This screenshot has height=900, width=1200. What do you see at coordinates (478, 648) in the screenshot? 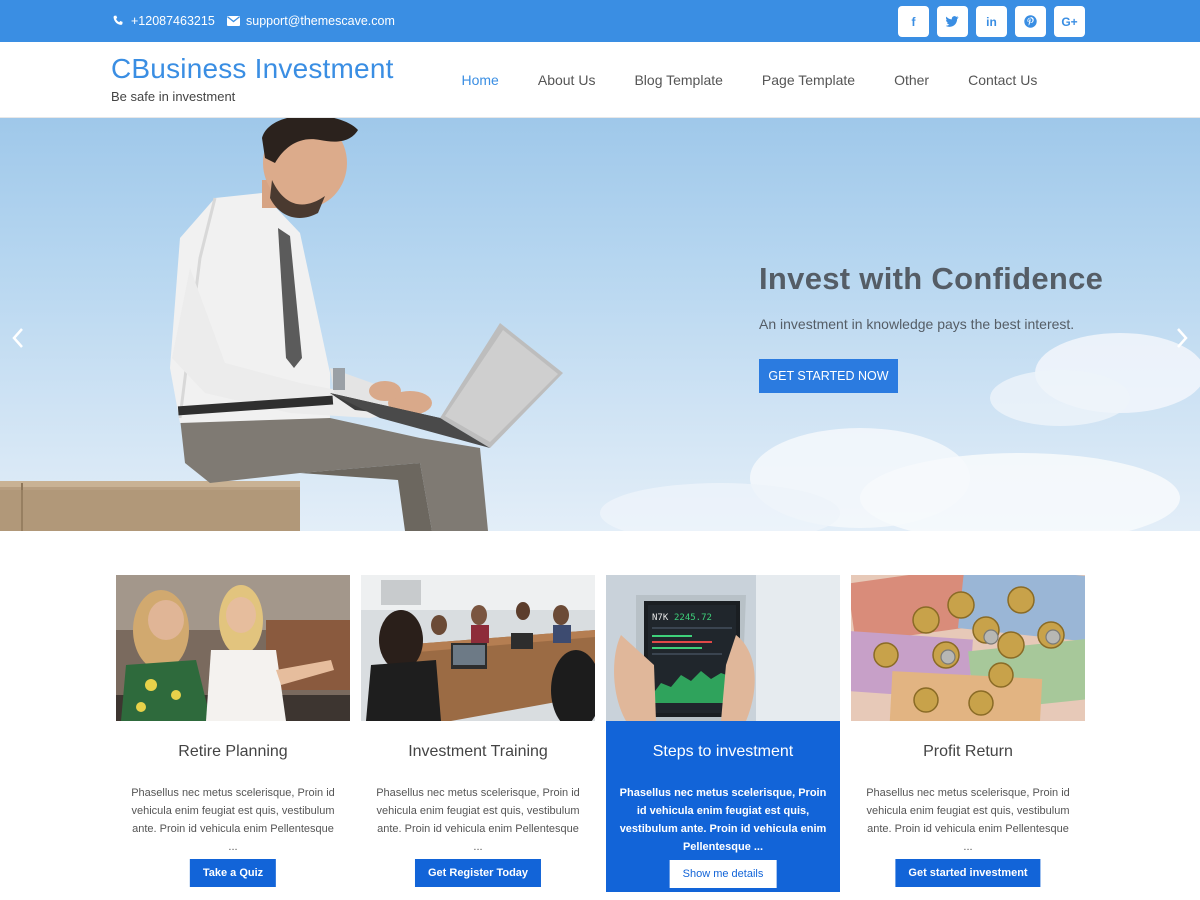
I see `card-image-investment-training` at bounding box center [478, 648].